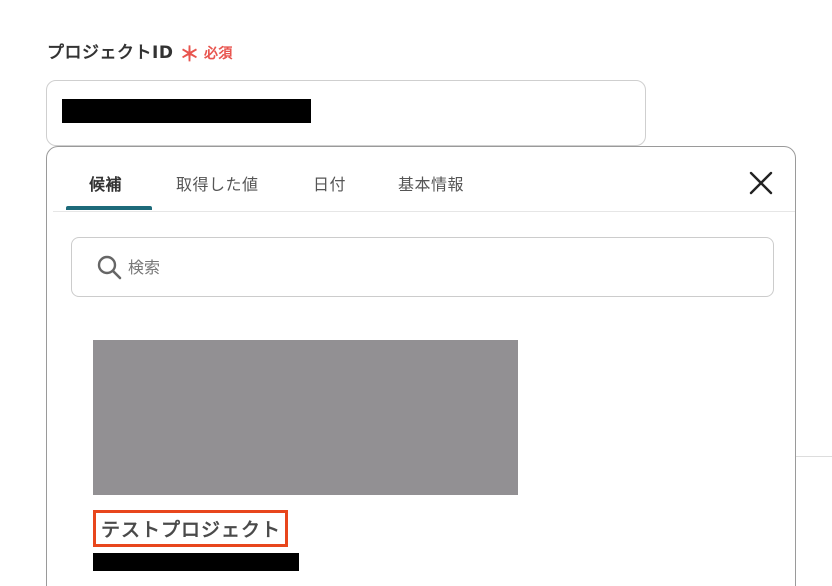  I want to click on search-input, so click(428, 267).